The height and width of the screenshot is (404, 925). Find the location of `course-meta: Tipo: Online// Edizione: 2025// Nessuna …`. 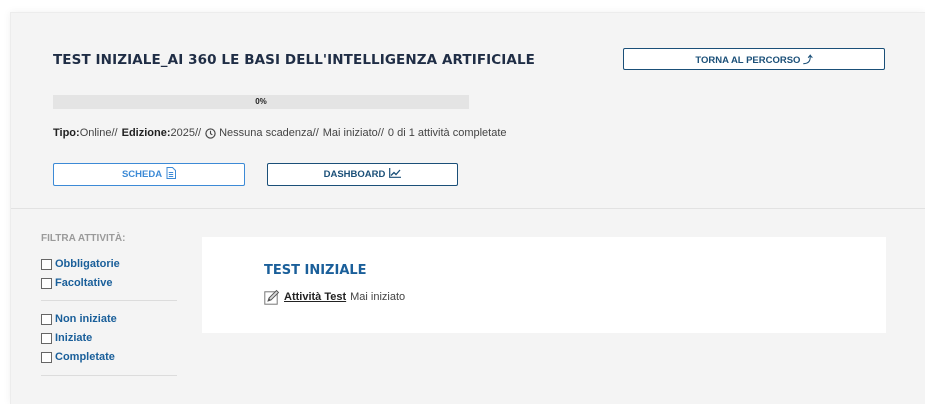

course-meta: Tipo: Online// Edizione: 2025// Nessuna … is located at coordinates (280, 133).